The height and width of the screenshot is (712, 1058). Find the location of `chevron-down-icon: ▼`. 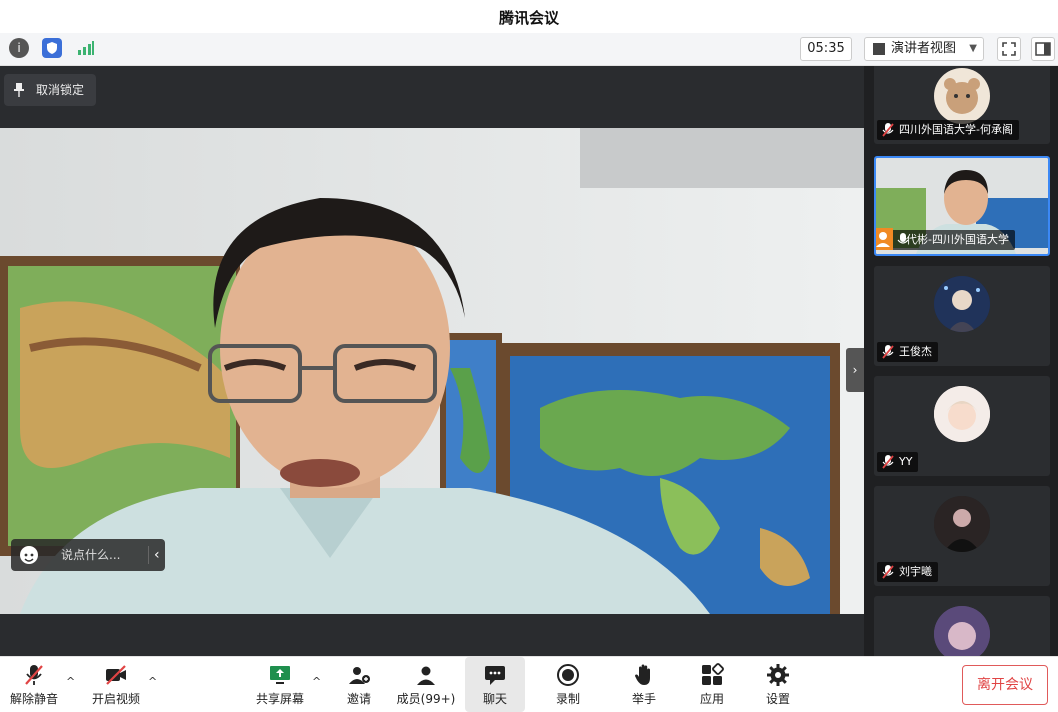

chevron-down-icon: ▼ is located at coordinates (973, 48).